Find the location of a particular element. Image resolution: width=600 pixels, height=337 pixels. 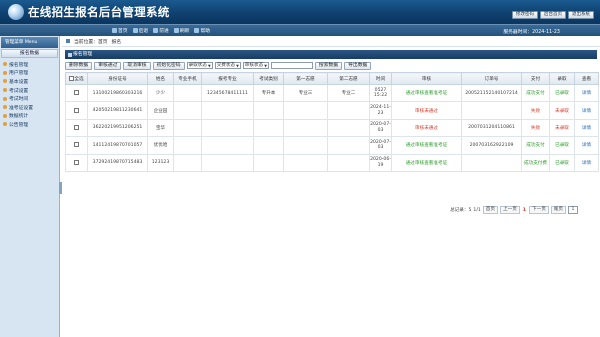

current-page: 1 is located at coordinates (524, 210).